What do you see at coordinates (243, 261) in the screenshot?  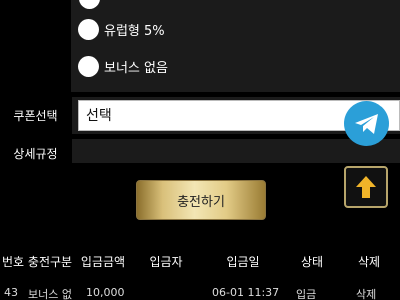 I see `col-header-date: 입금일` at bounding box center [243, 261].